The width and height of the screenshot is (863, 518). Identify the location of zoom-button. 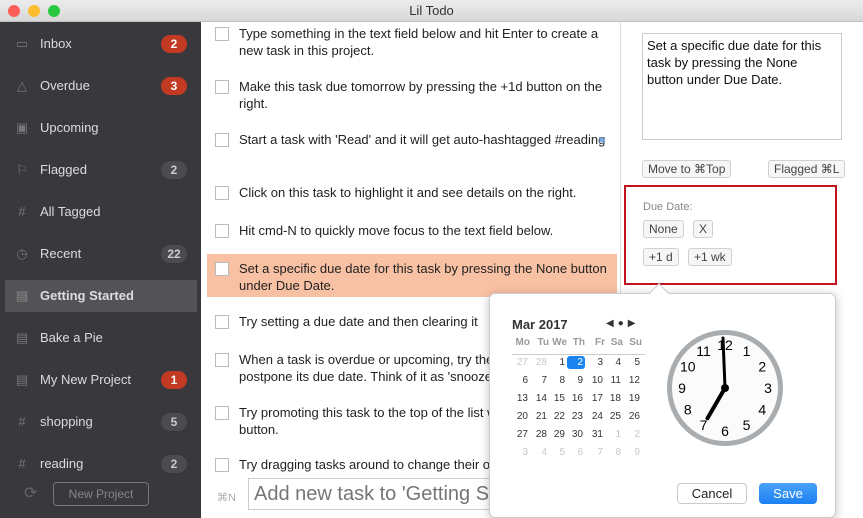
(54, 11).